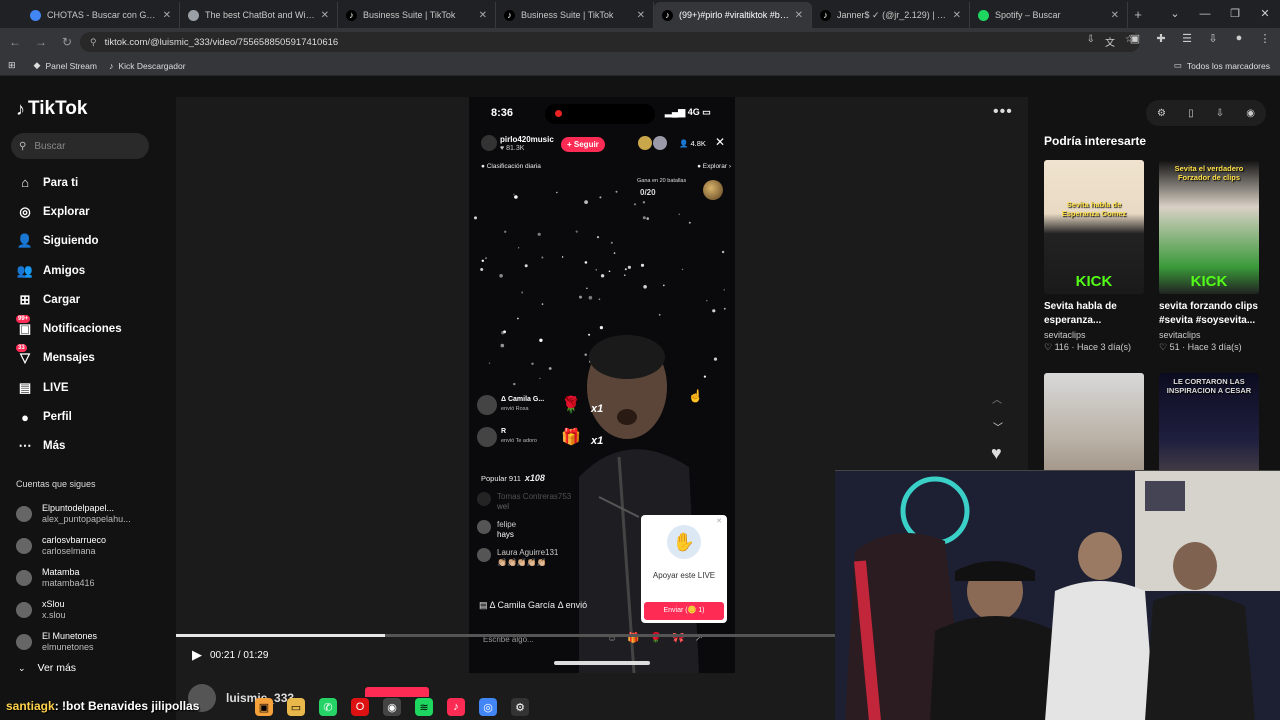  I want to click on download-icon: ⇩, so click(1220, 113).